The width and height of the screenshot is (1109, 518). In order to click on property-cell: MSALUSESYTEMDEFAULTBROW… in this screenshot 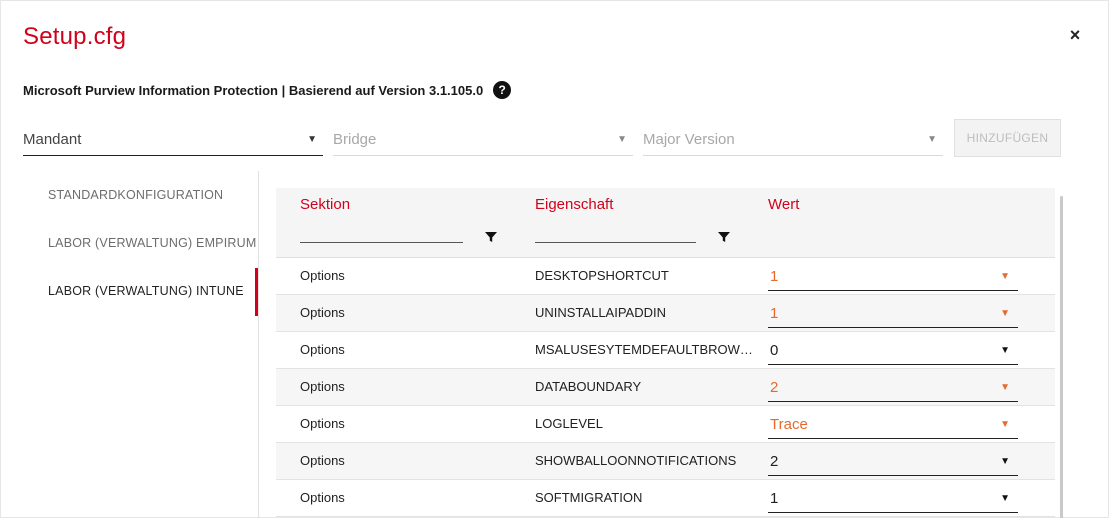, I will do `click(644, 349)`.